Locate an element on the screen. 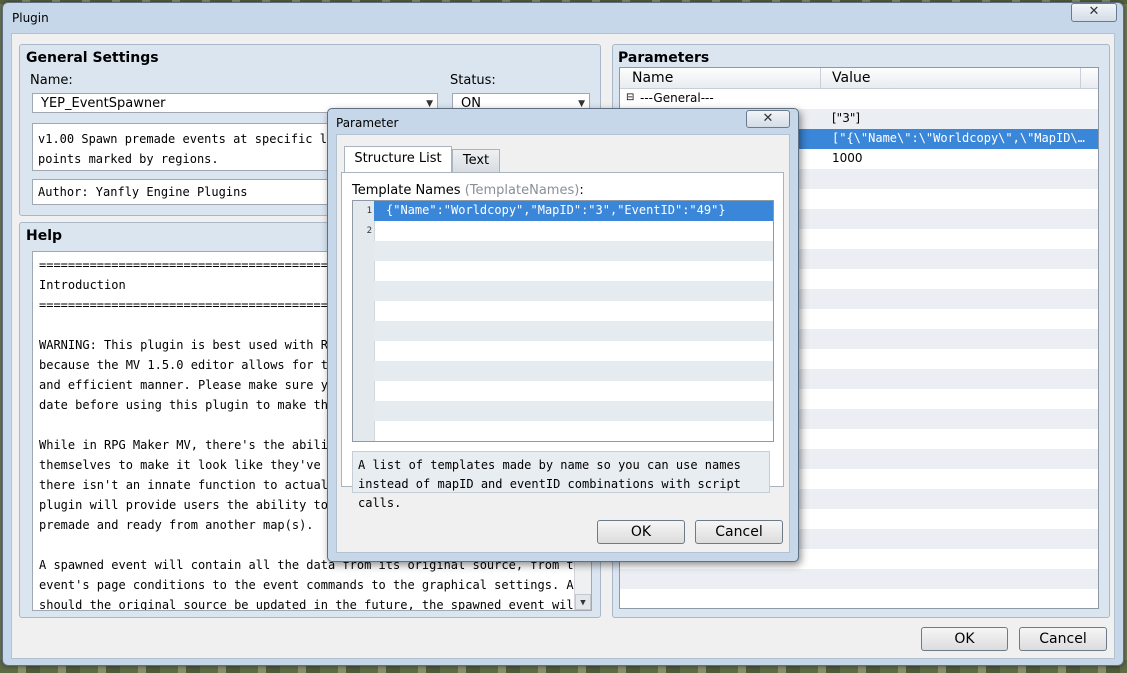 This screenshot has width=1127, height=673. param-name: ---General--- is located at coordinates (677, 98).